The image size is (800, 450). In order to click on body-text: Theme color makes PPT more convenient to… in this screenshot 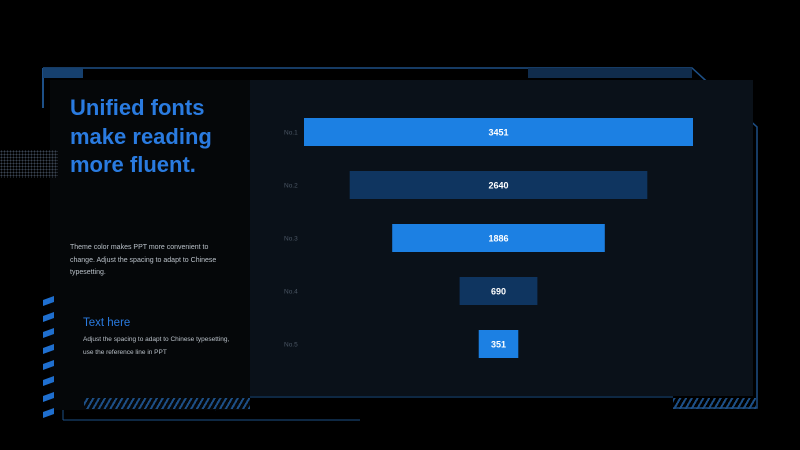, I will do `click(143, 260)`.